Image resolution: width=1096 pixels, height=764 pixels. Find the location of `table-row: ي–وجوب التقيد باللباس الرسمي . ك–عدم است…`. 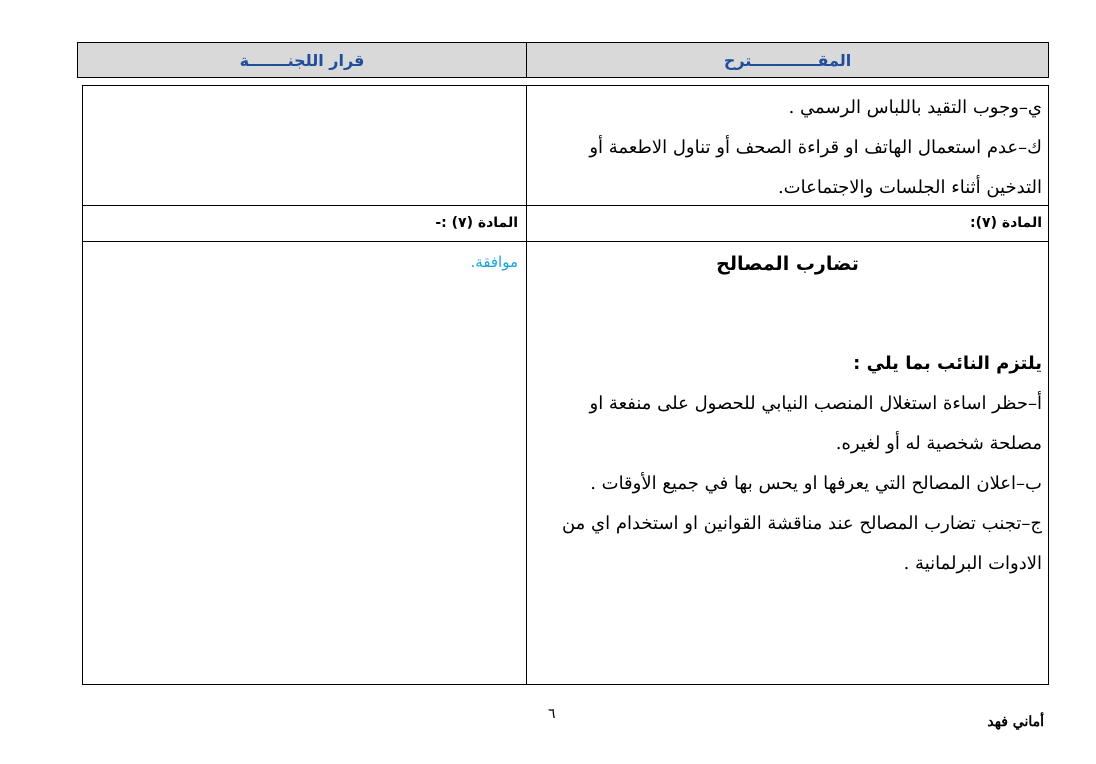

table-row: ي–وجوب التقيد باللباس الرسمي . ك–عدم است… is located at coordinates (565, 146).